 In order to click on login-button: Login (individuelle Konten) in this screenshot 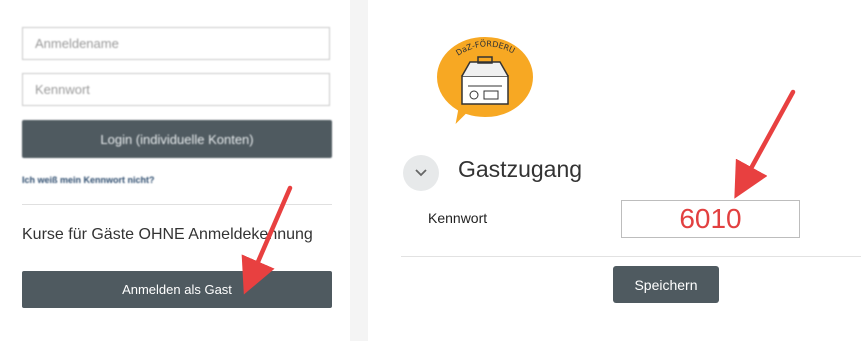, I will do `click(177, 139)`.